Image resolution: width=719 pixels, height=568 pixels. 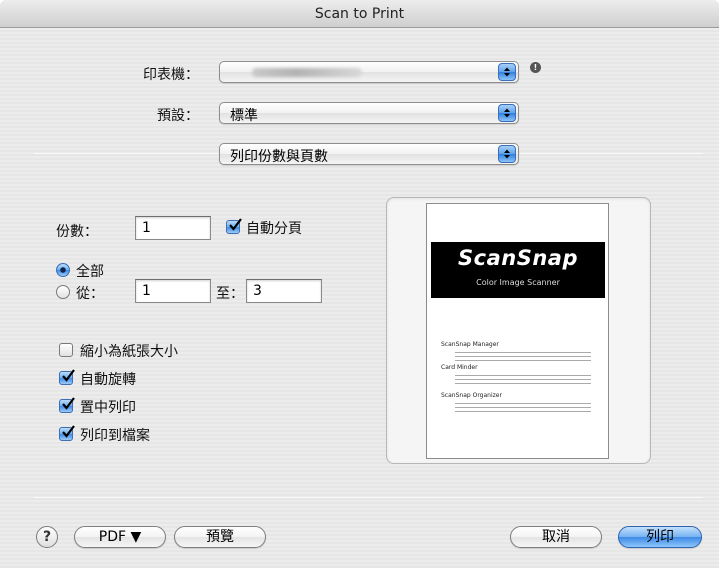 What do you see at coordinates (369, 154) in the screenshot?
I see `section-popup: 列印份數與頁數` at bounding box center [369, 154].